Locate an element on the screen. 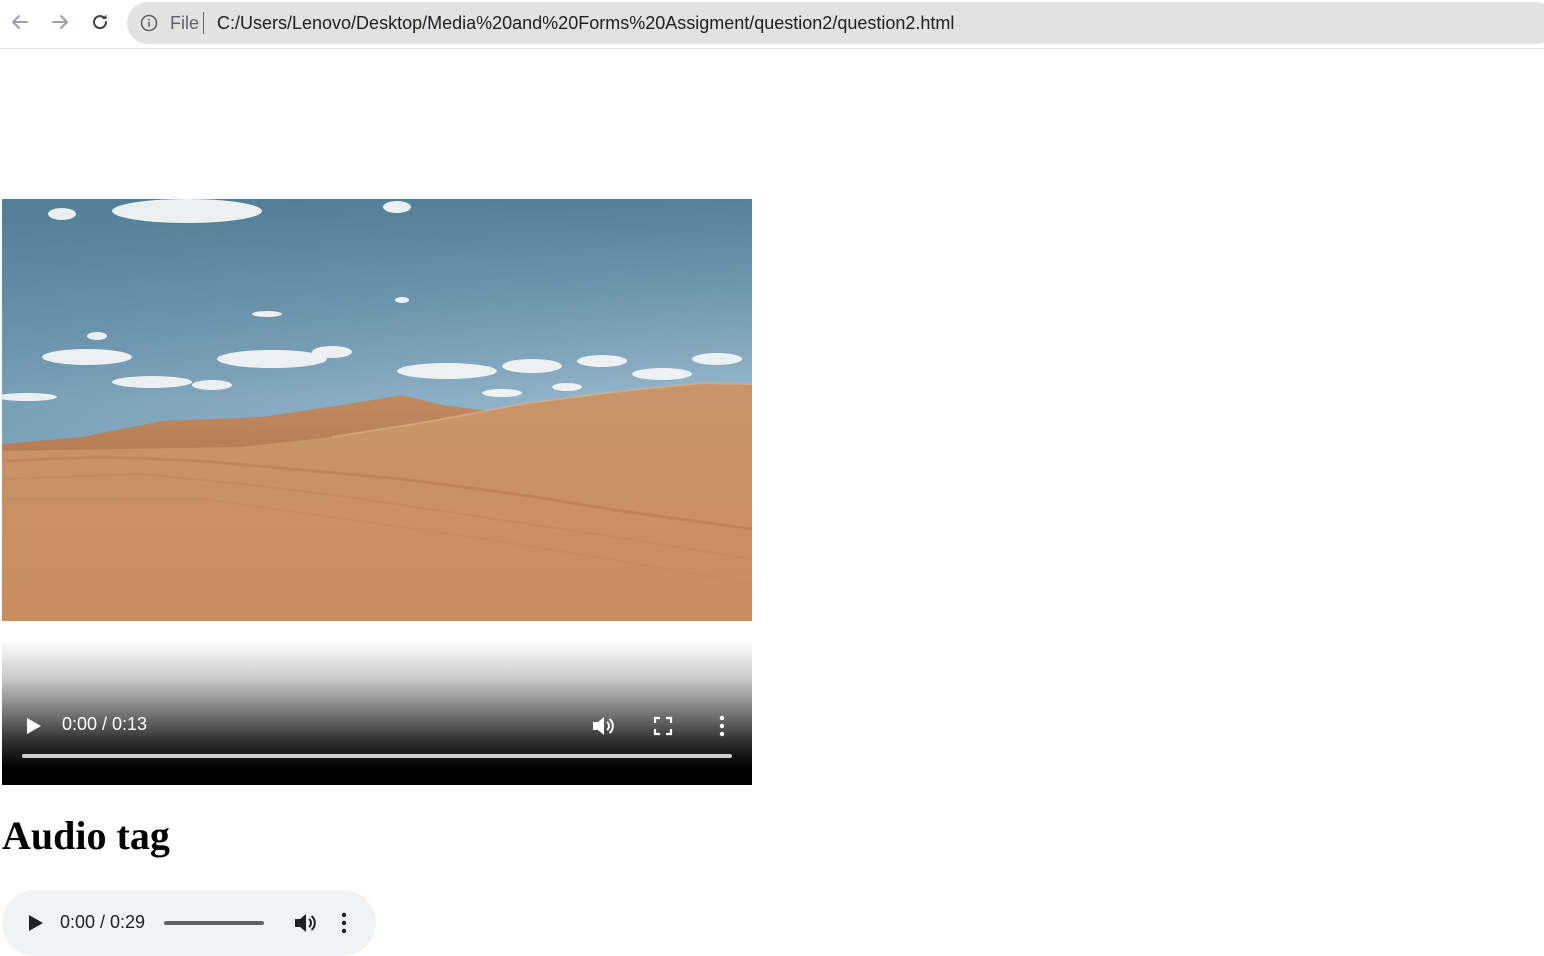  audio-player: 0:00 / 0:29 is located at coordinates (189, 923).